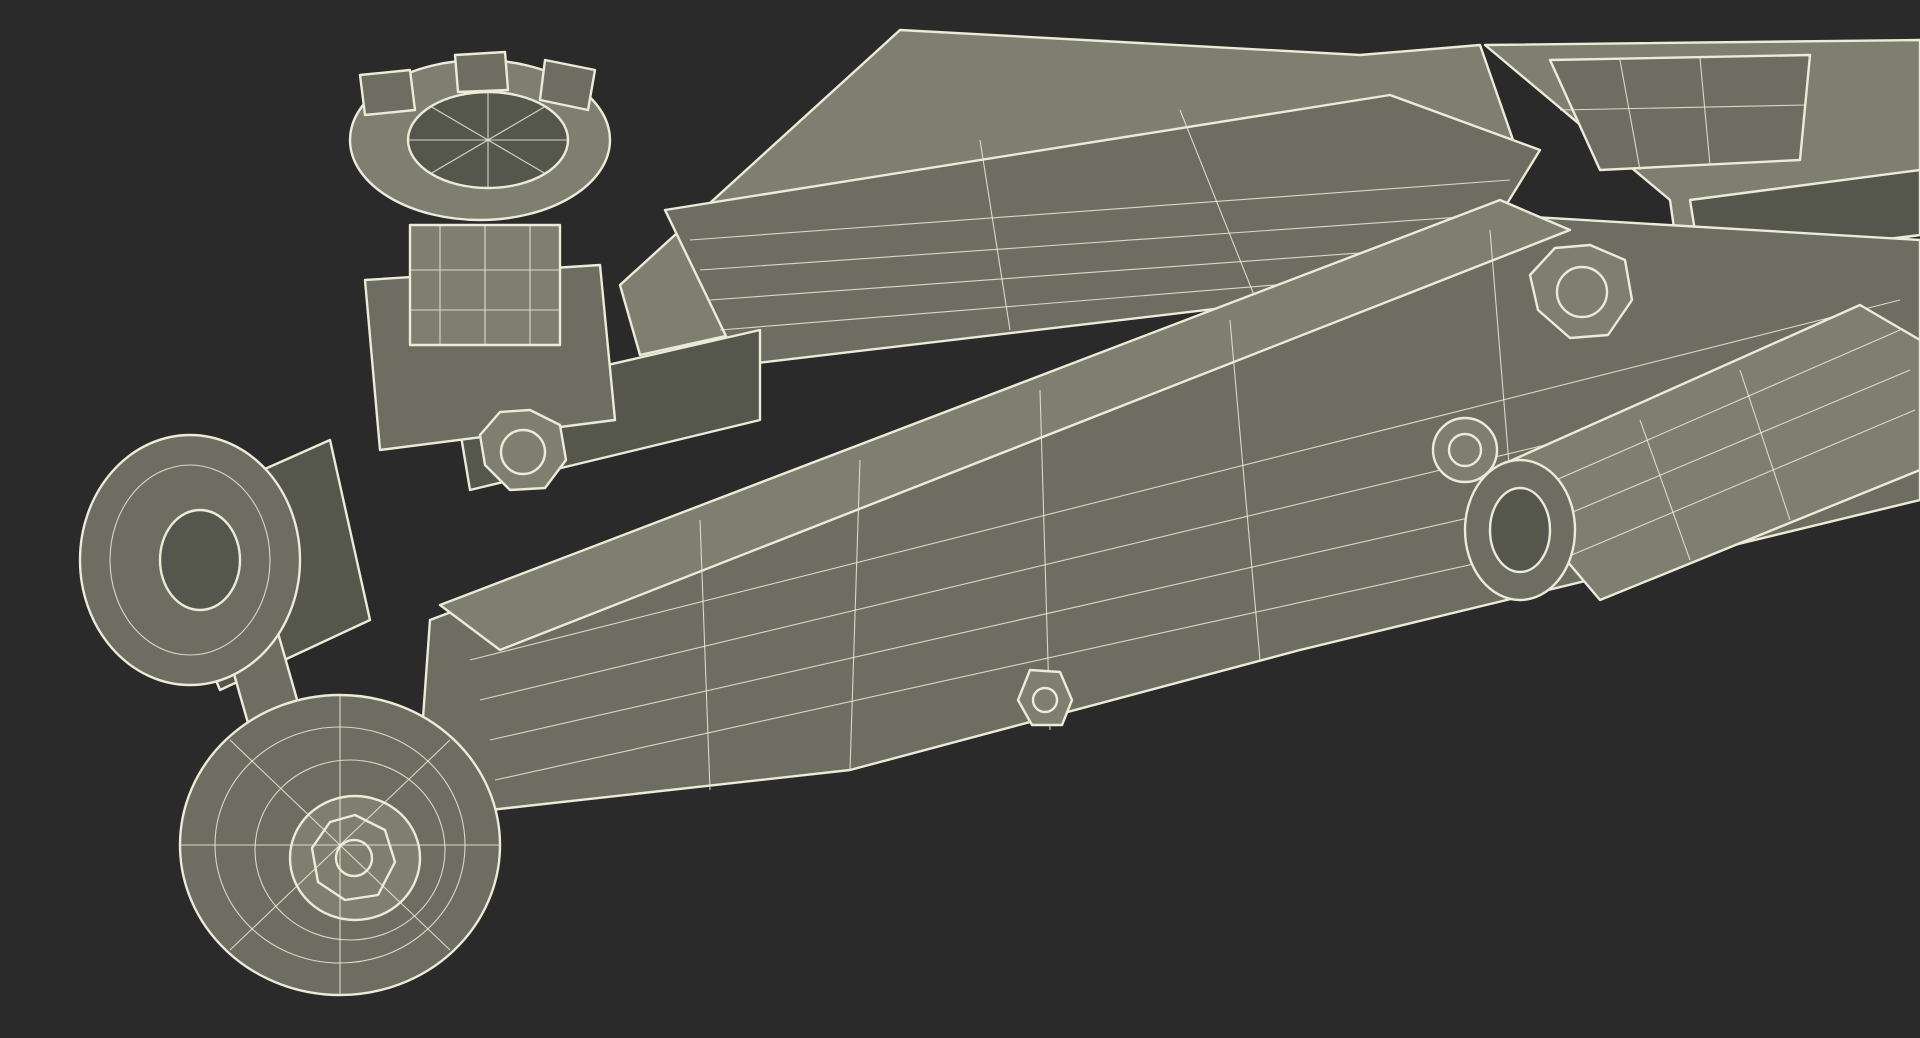 The height and width of the screenshot is (1038, 1920). I want to click on saddle-post, so click(482, 251).